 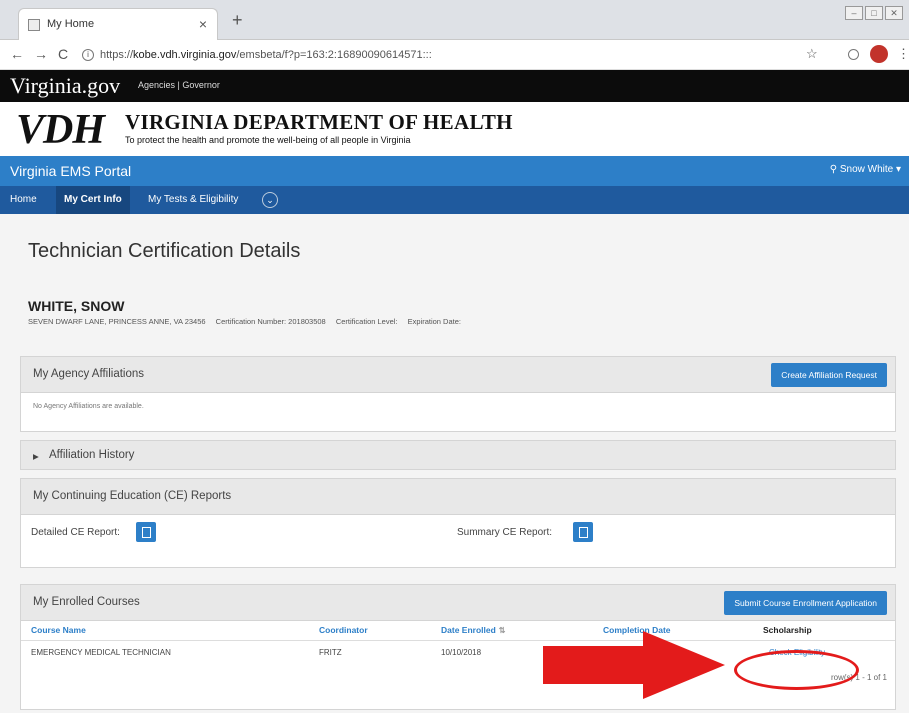 I want to click on expiration-date: Expiration Date:, so click(x=434, y=321).